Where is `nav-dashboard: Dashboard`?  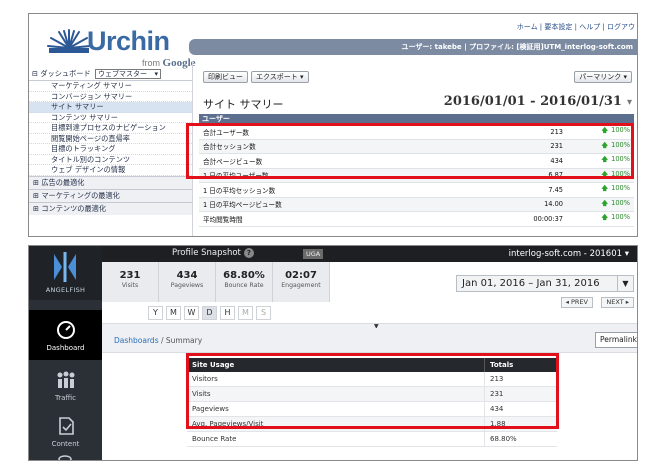
nav-dashboard: Dashboard is located at coordinates (65, 335).